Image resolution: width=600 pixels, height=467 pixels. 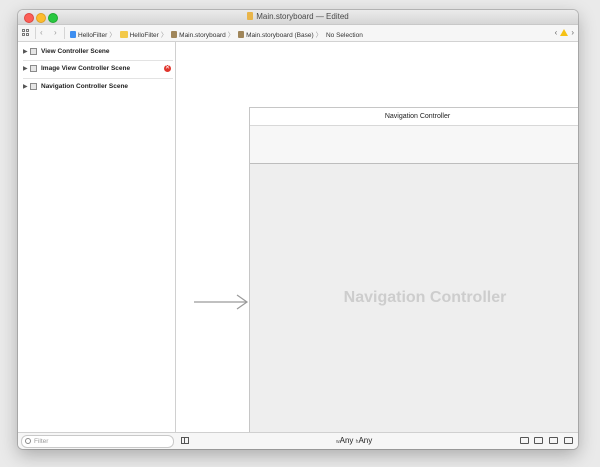 What do you see at coordinates (298, 440) in the screenshot?
I see `bottom-bar: wAny hAny` at bounding box center [298, 440].